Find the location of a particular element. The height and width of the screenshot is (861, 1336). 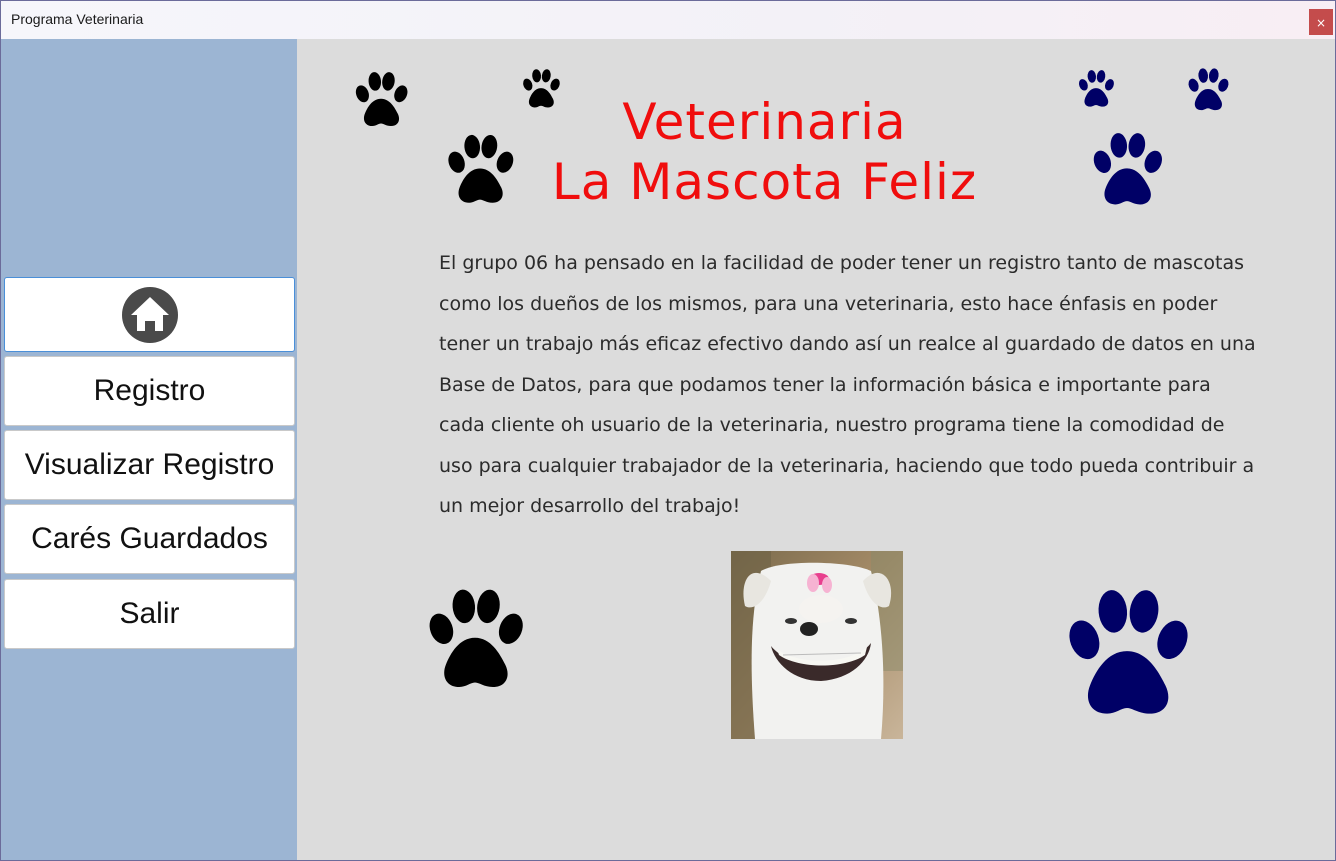

window-title: Programa Veterinaria is located at coordinates (77, 19).